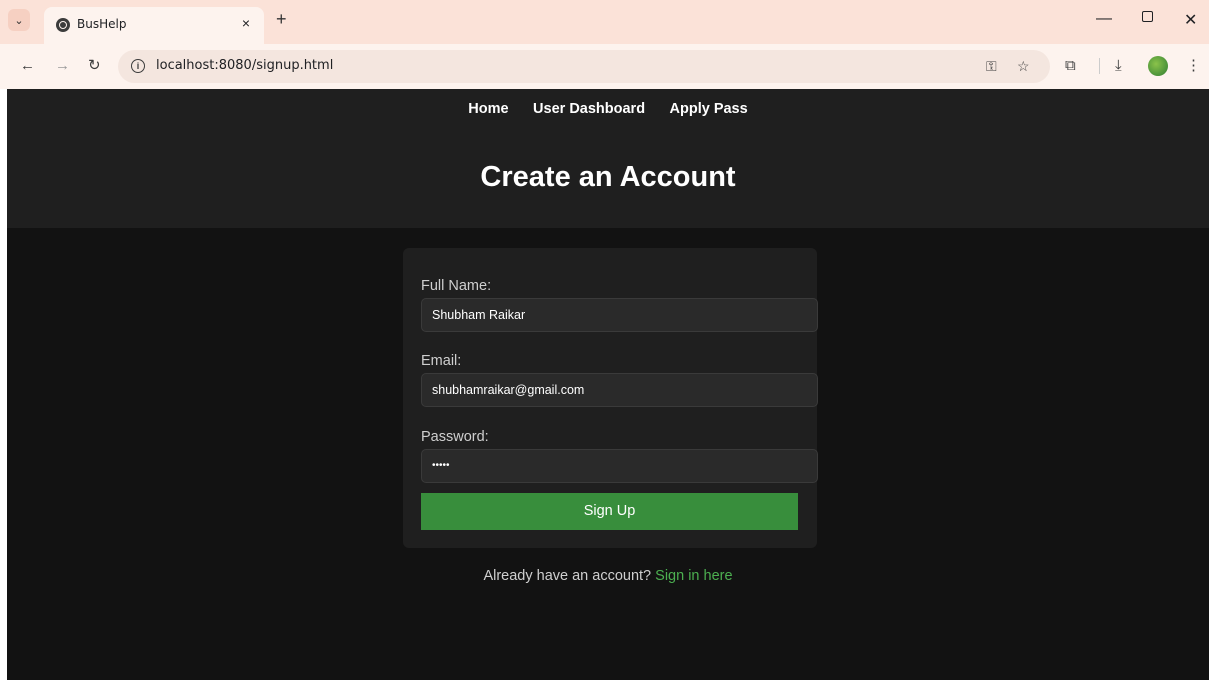  What do you see at coordinates (441, 361) in the screenshot?
I see `email-label: Email:` at bounding box center [441, 361].